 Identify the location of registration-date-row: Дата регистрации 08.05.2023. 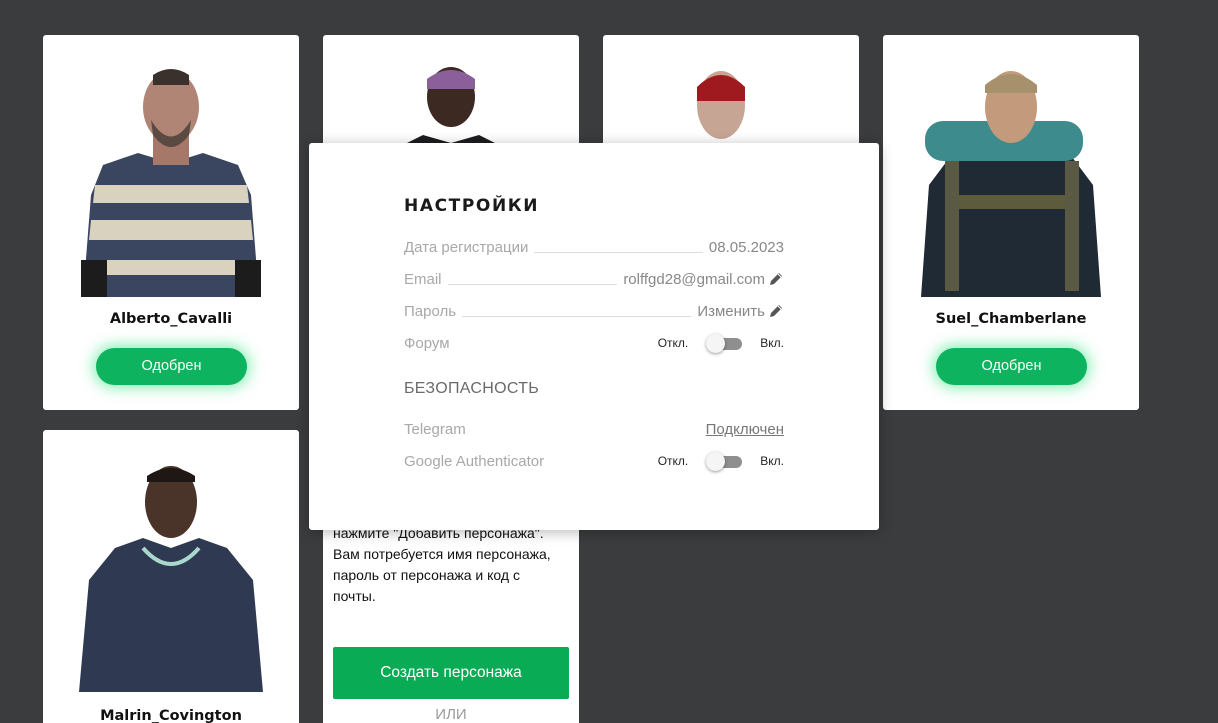
(594, 247).